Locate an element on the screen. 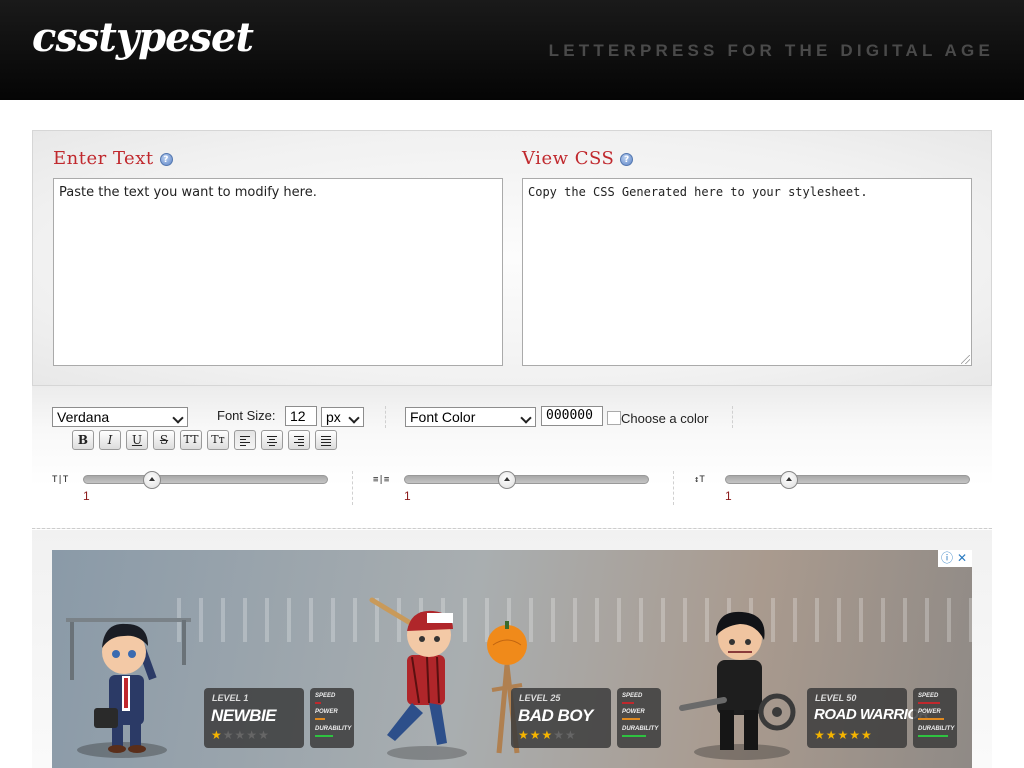 This screenshot has width=1024, height=768. align-left-button is located at coordinates (245, 440).